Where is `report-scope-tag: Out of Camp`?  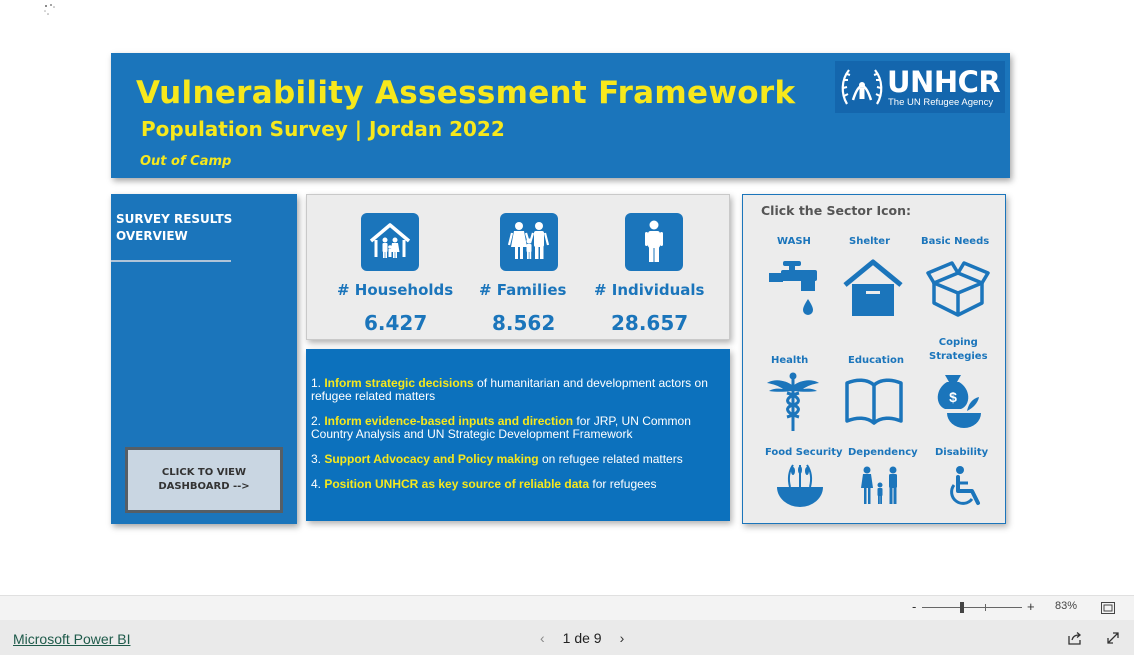
report-scope-tag: Out of Camp is located at coordinates (186, 161).